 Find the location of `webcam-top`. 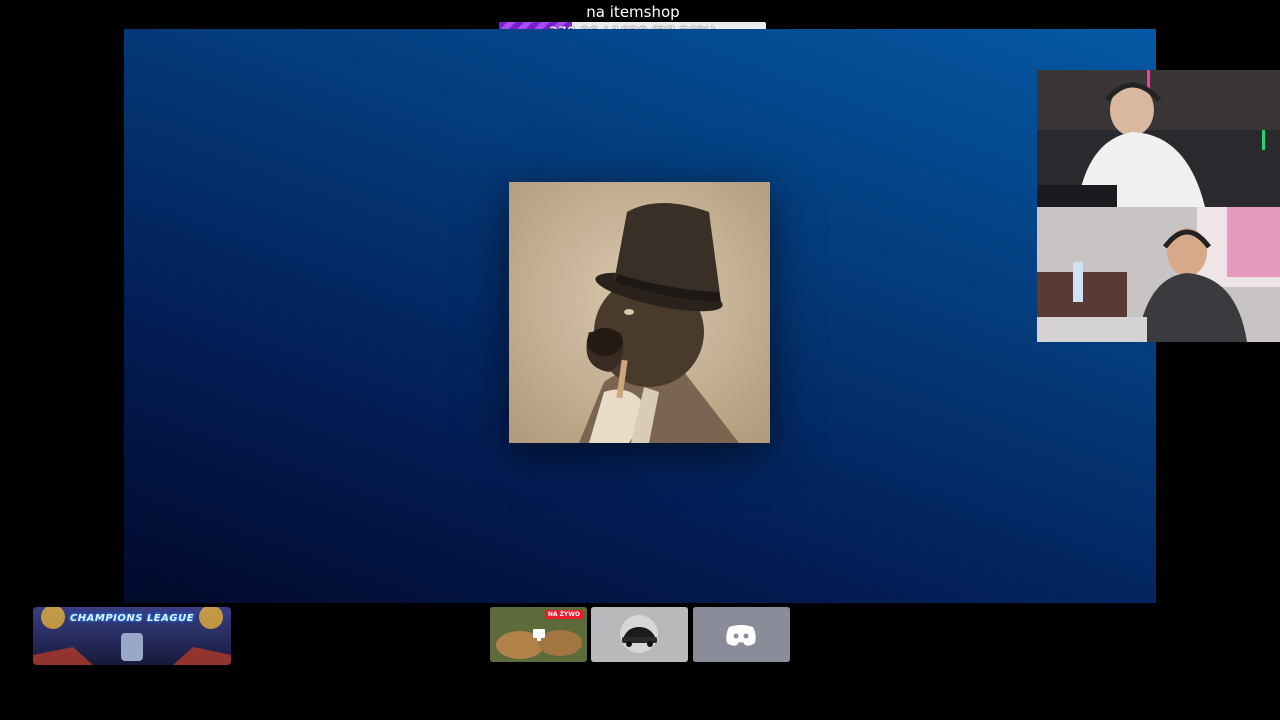

webcam-top is located at coordinates (1158, 138).